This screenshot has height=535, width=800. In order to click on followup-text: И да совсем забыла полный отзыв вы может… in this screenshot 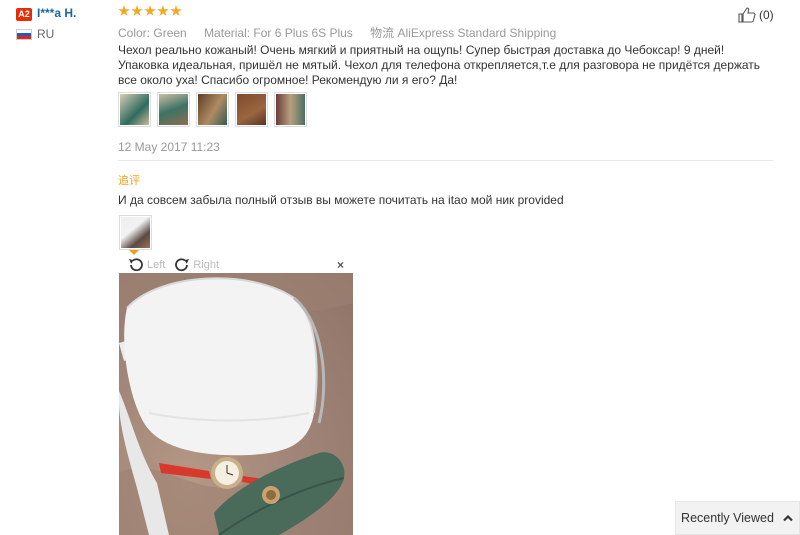, I will do `click(341, 200)`.